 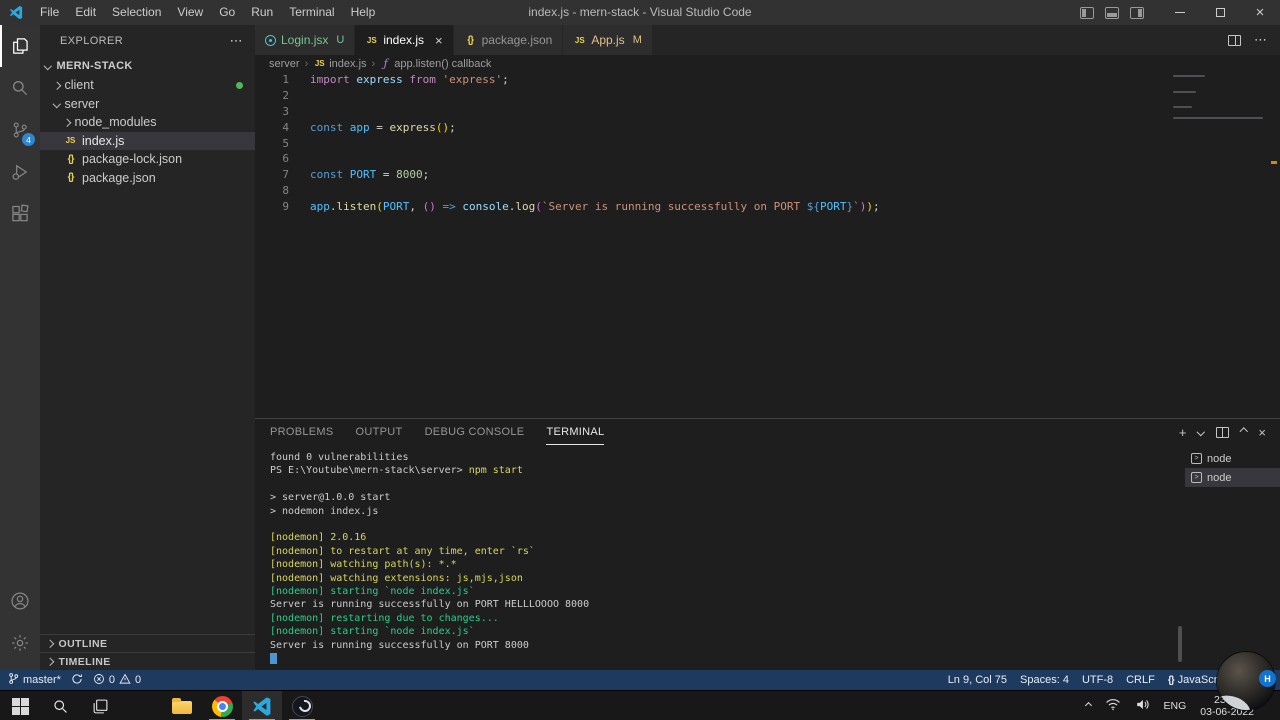 I want to click on line-number: 6, so click(x=272, y=159).